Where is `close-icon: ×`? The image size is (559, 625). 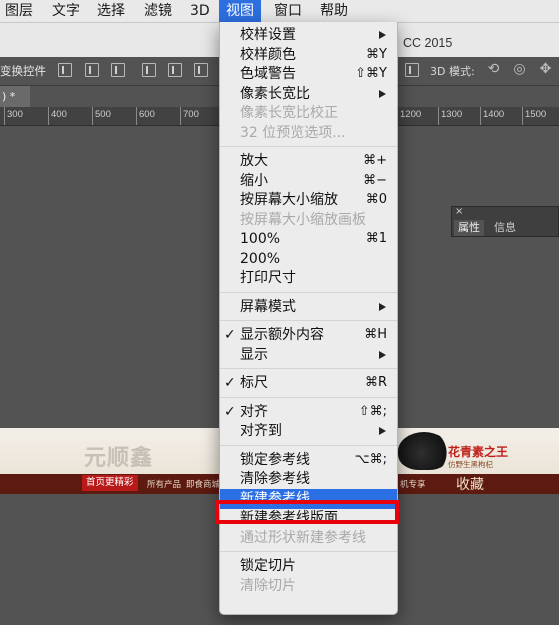
close-icon: × is located at coordinates (459, 211).